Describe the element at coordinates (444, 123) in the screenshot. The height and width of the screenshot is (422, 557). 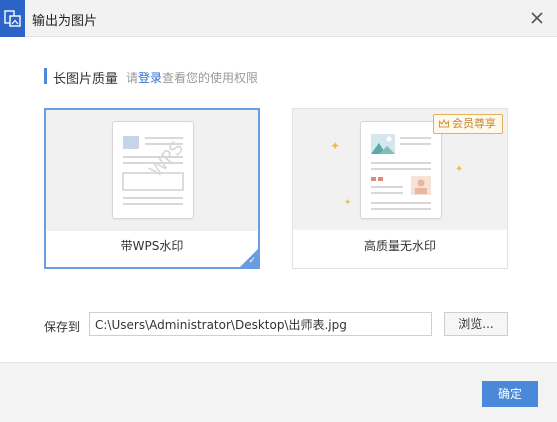
I see `crown-icon` at that location.